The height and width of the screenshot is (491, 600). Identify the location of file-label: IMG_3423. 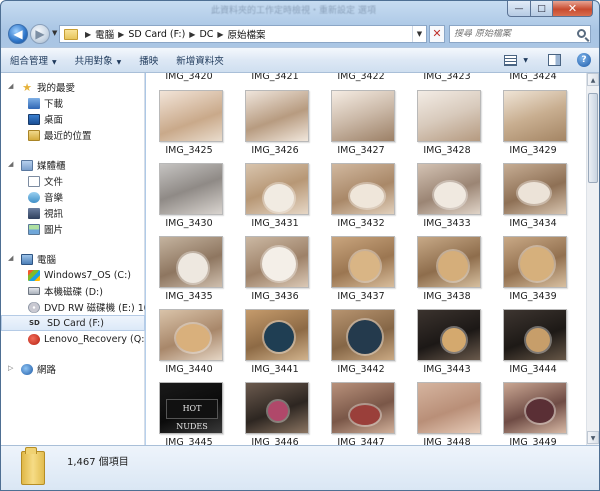
(447, 78).